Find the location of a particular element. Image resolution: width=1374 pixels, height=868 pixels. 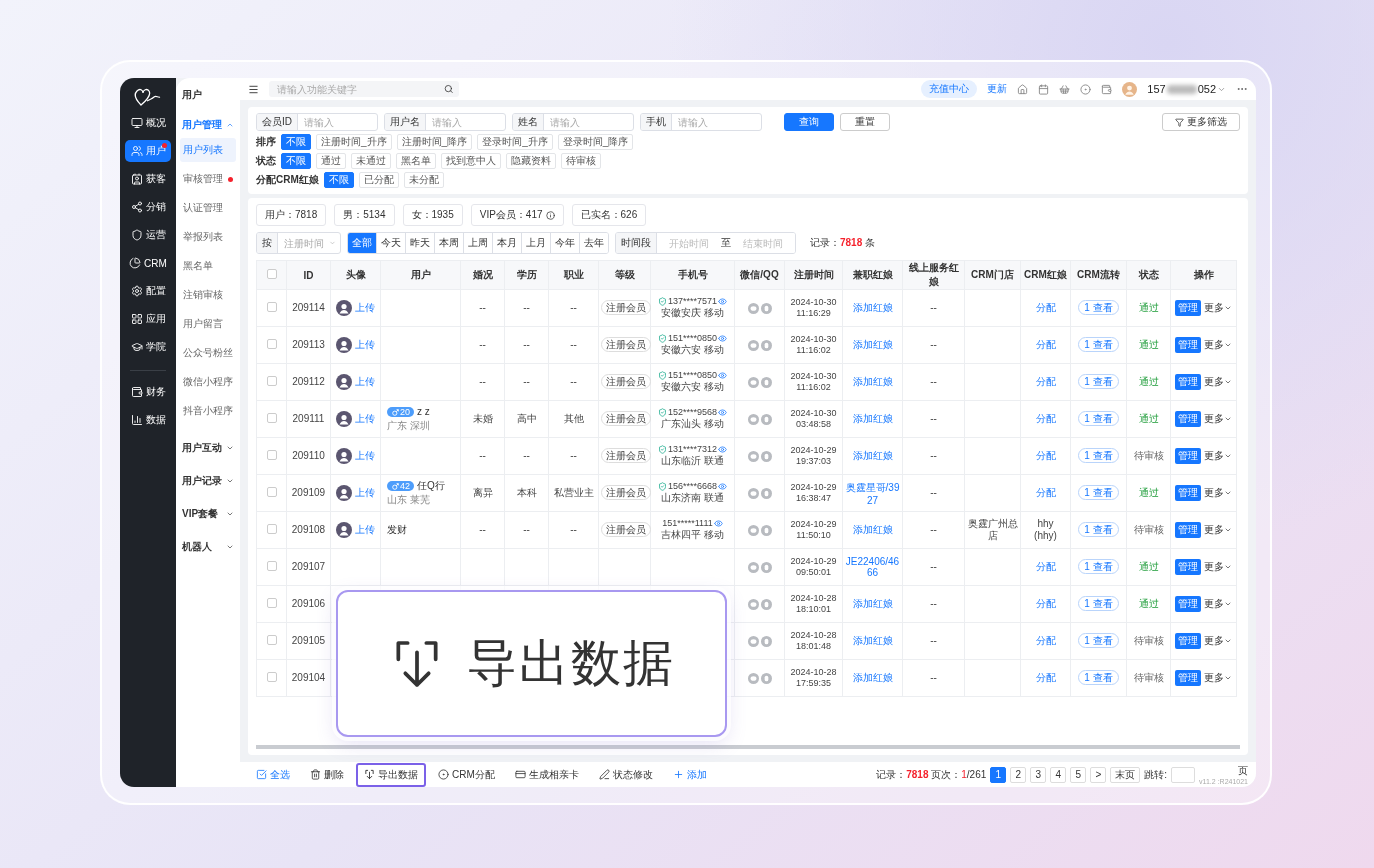

sidebar-item: 运营 is located at coordinates (148, 235).